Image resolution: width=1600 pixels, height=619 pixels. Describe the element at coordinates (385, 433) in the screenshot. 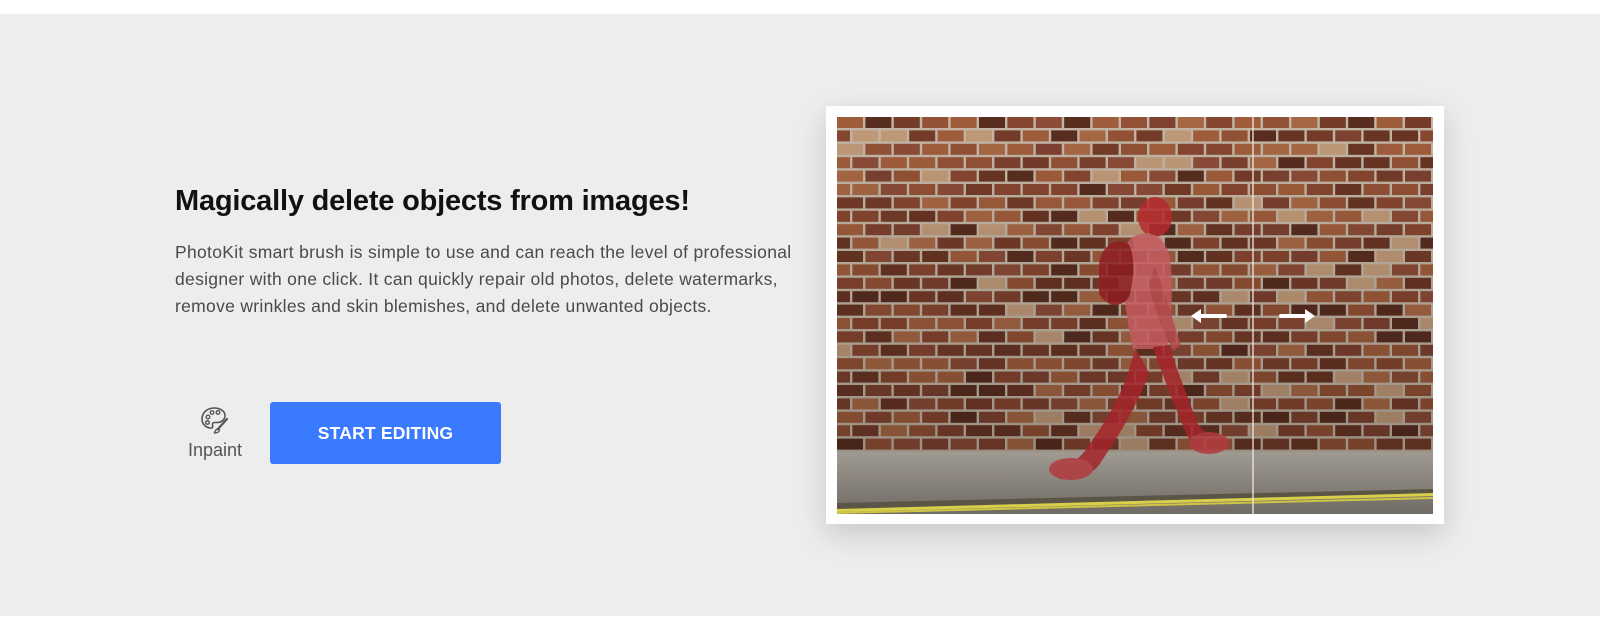

I see `start-editing-button: START EDITING` at that location.